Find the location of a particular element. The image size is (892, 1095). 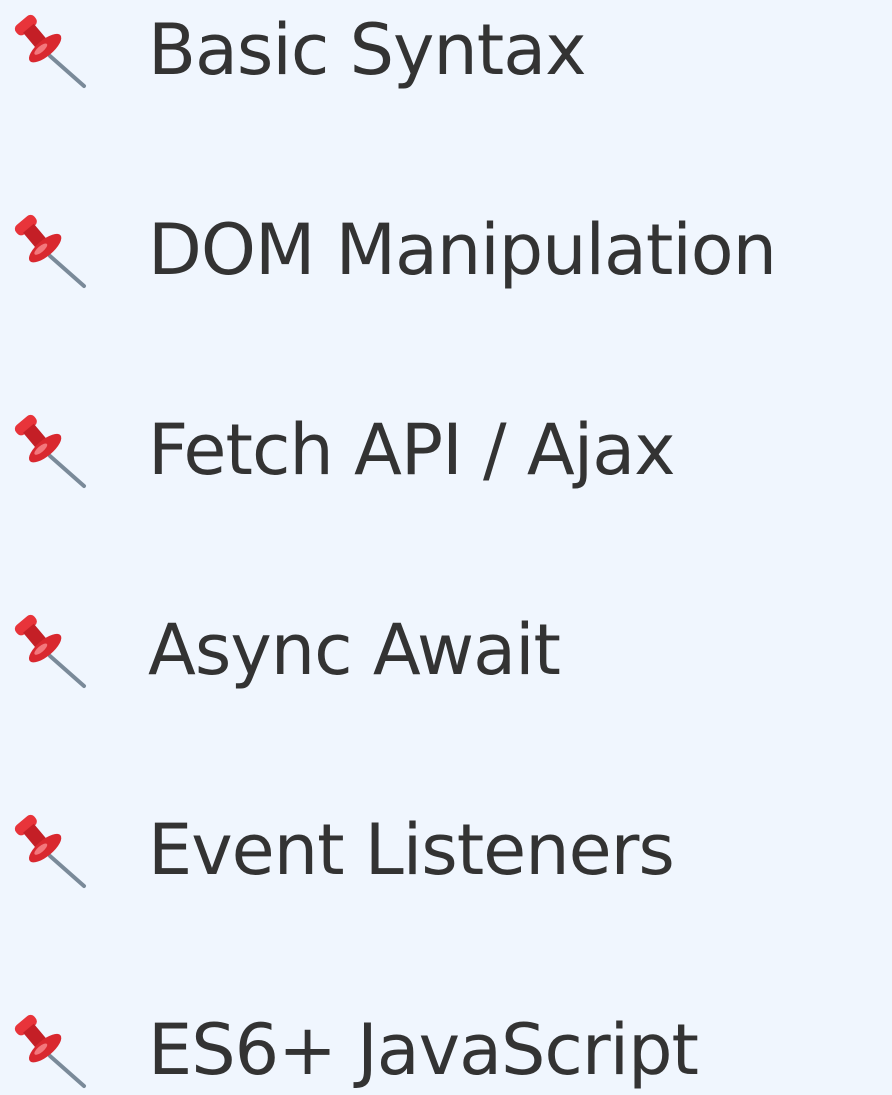

list-item: Basic Syntax is located at coordinates (446, 50).